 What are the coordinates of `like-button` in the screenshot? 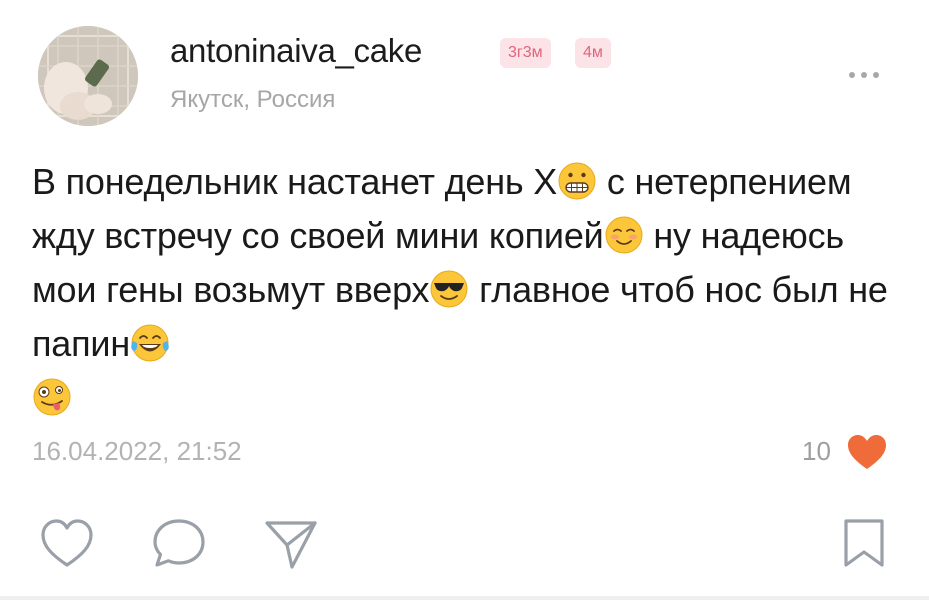 It's located at (67, 543).